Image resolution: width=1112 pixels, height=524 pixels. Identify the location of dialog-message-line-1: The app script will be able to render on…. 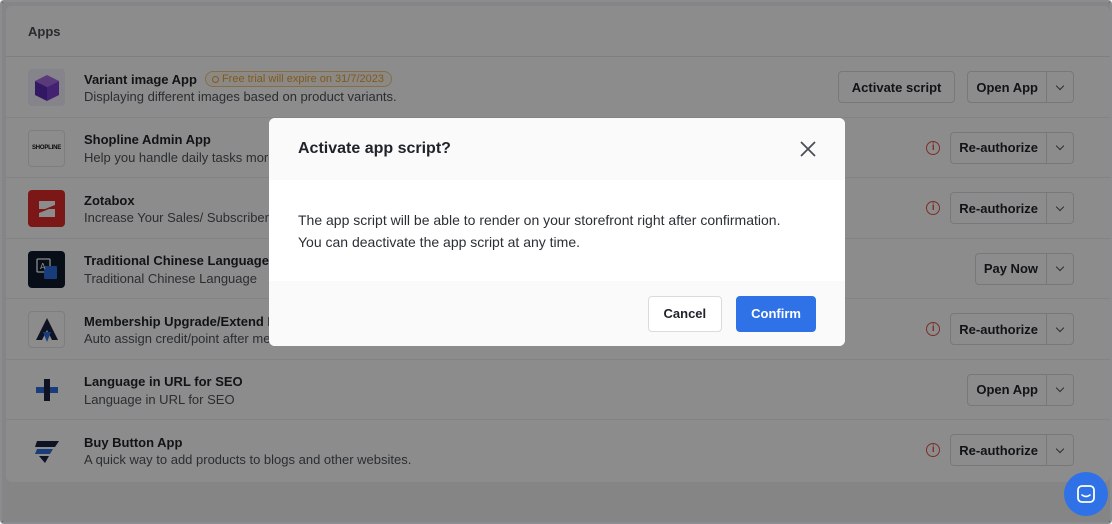
(539, 220).